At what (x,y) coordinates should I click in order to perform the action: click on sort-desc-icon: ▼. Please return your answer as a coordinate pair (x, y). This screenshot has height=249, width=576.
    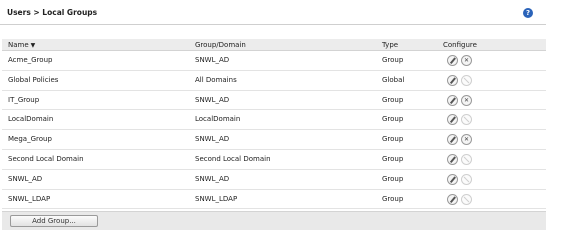
    Looking at the image, I should click on (33, 45).